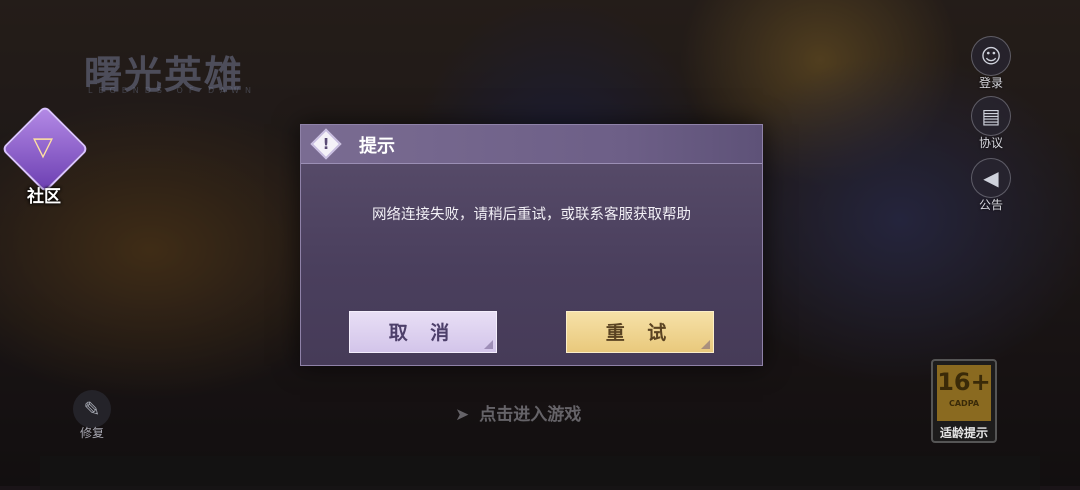 This screenshot has width=1080, height=490. What do you see at coordinates (963, 433) in the screenshot?
I see `age-rating-label: 适龄提示` at bounding box center [963, 433].